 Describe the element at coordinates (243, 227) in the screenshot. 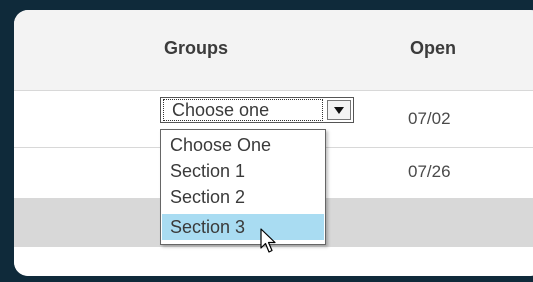

I see `option-section-3: Section 3` at that location.